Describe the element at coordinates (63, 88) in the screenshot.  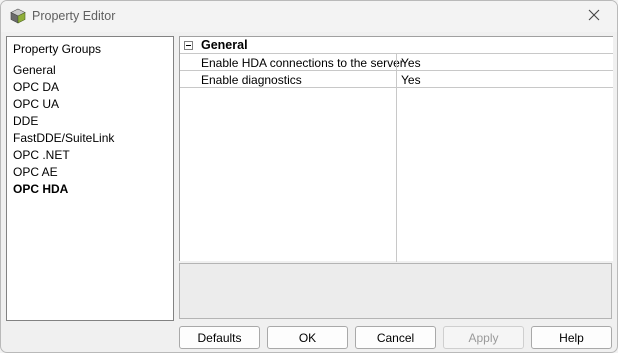
I see `group-item-opc-da: OPC DA` at that location.